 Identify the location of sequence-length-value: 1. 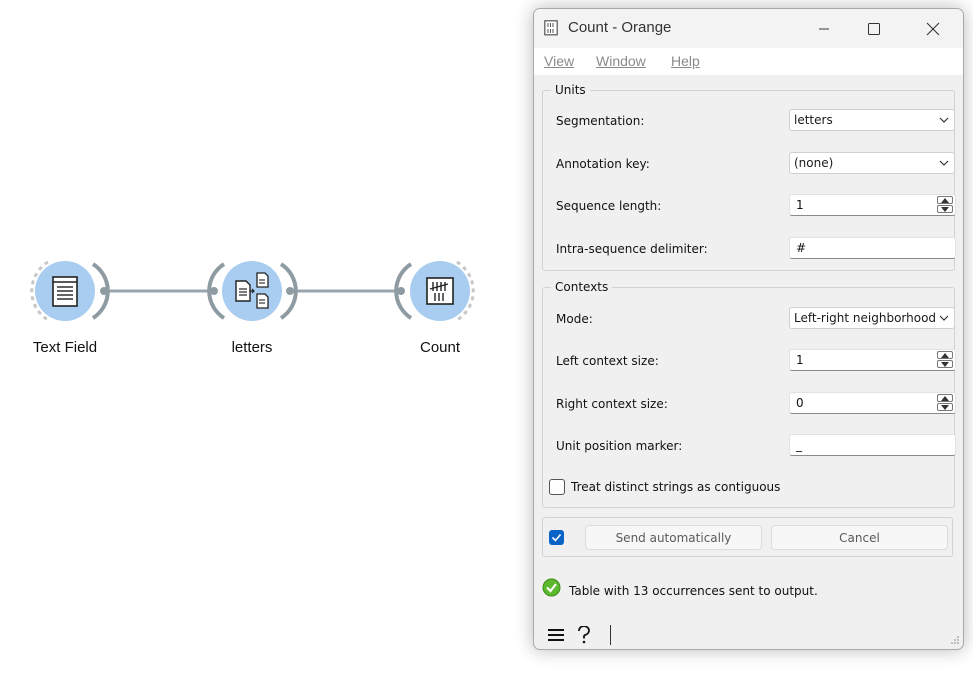
(800, 205).